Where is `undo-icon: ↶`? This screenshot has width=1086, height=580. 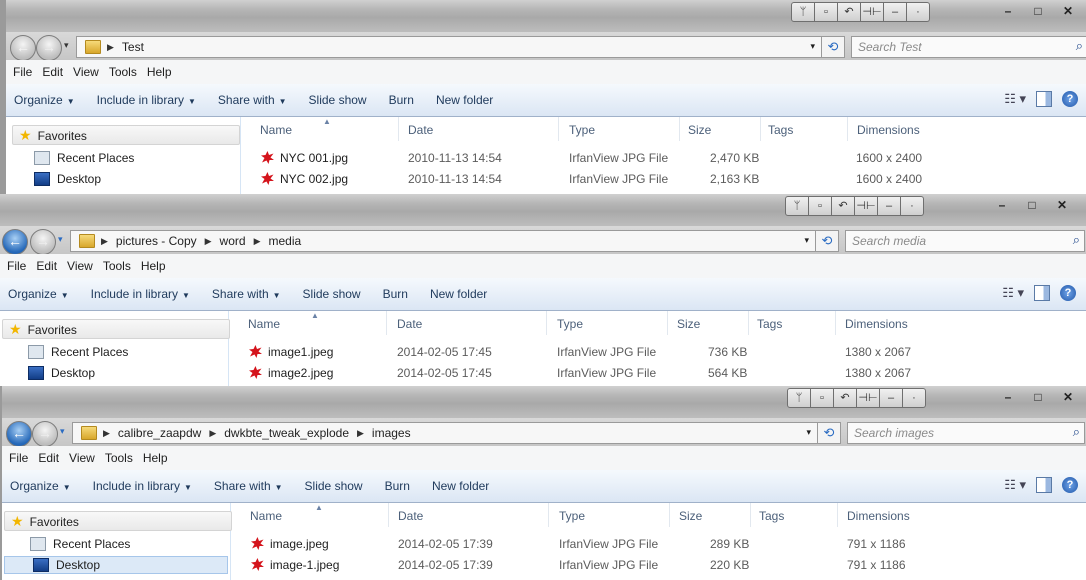
undo-icon: ↶ is located at coordinates (849, 12).